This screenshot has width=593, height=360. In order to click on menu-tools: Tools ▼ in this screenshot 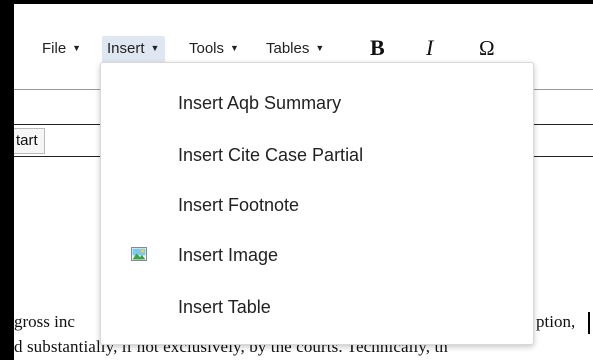, I will do `click(214, 49)`.